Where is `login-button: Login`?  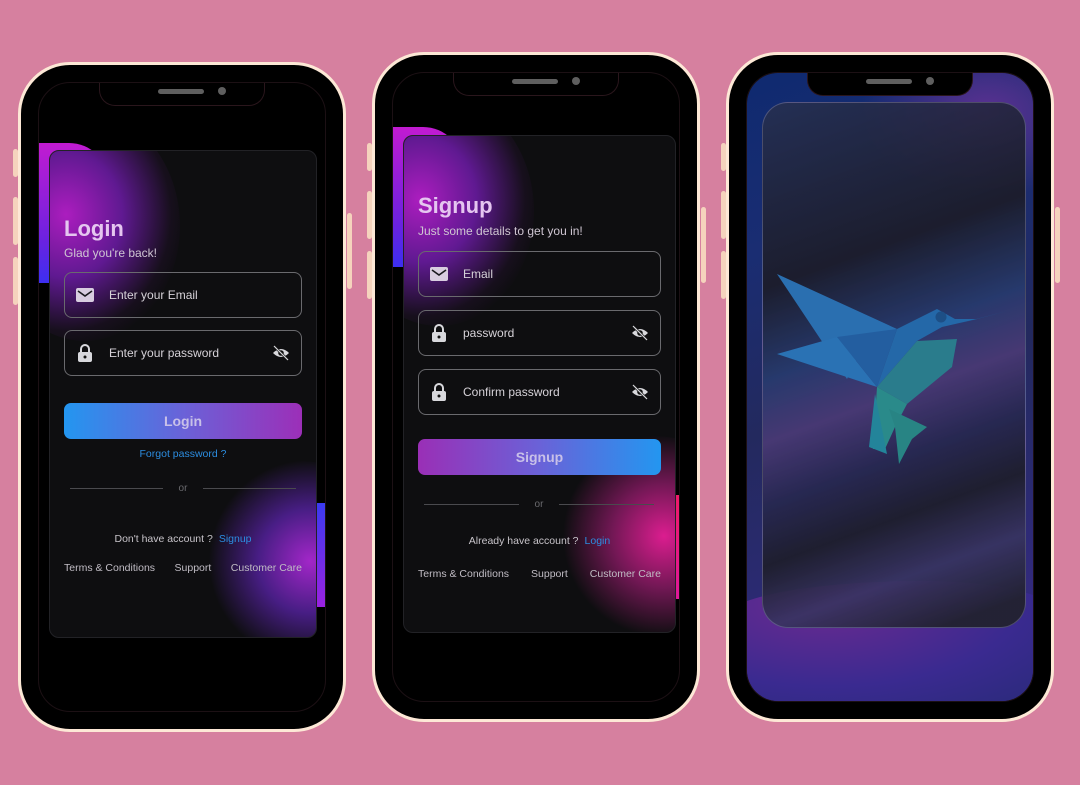
login-button: Login is located at coordinates (183, 421).